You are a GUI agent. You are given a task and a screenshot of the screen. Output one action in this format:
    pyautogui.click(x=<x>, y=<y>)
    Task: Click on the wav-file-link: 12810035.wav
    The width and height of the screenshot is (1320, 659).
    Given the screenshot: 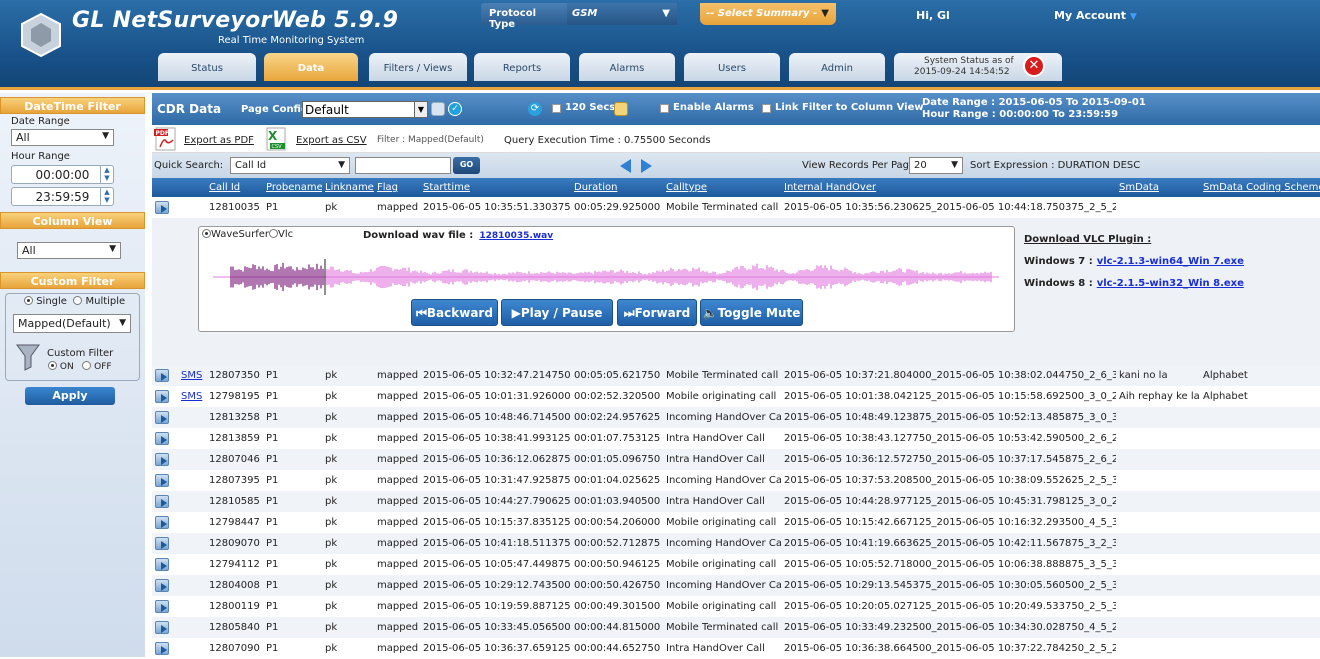 What is the action you would take?
    pyautogui.click(x=516, y=236)
    